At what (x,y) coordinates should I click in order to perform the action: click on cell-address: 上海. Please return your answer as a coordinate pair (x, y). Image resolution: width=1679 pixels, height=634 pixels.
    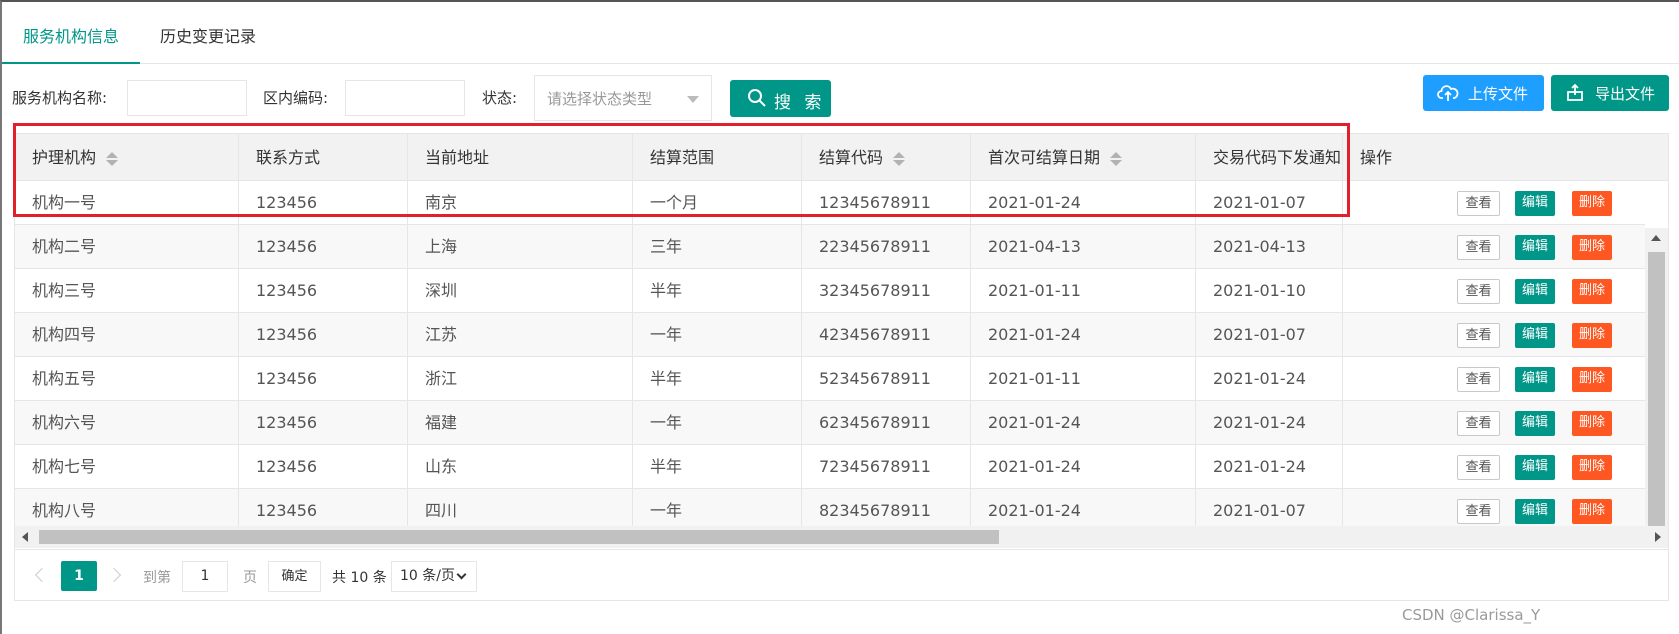
    Looking at the image, I should click on (520, 246).